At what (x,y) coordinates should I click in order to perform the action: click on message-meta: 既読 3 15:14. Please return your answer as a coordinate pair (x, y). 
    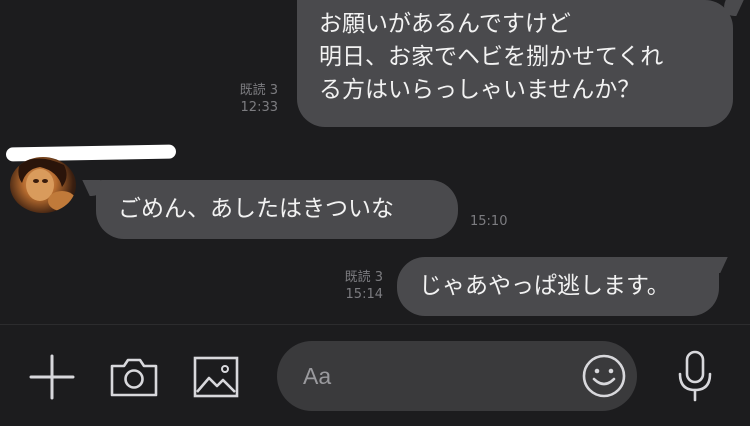
    Looking at the image, I should click on (349, 286).